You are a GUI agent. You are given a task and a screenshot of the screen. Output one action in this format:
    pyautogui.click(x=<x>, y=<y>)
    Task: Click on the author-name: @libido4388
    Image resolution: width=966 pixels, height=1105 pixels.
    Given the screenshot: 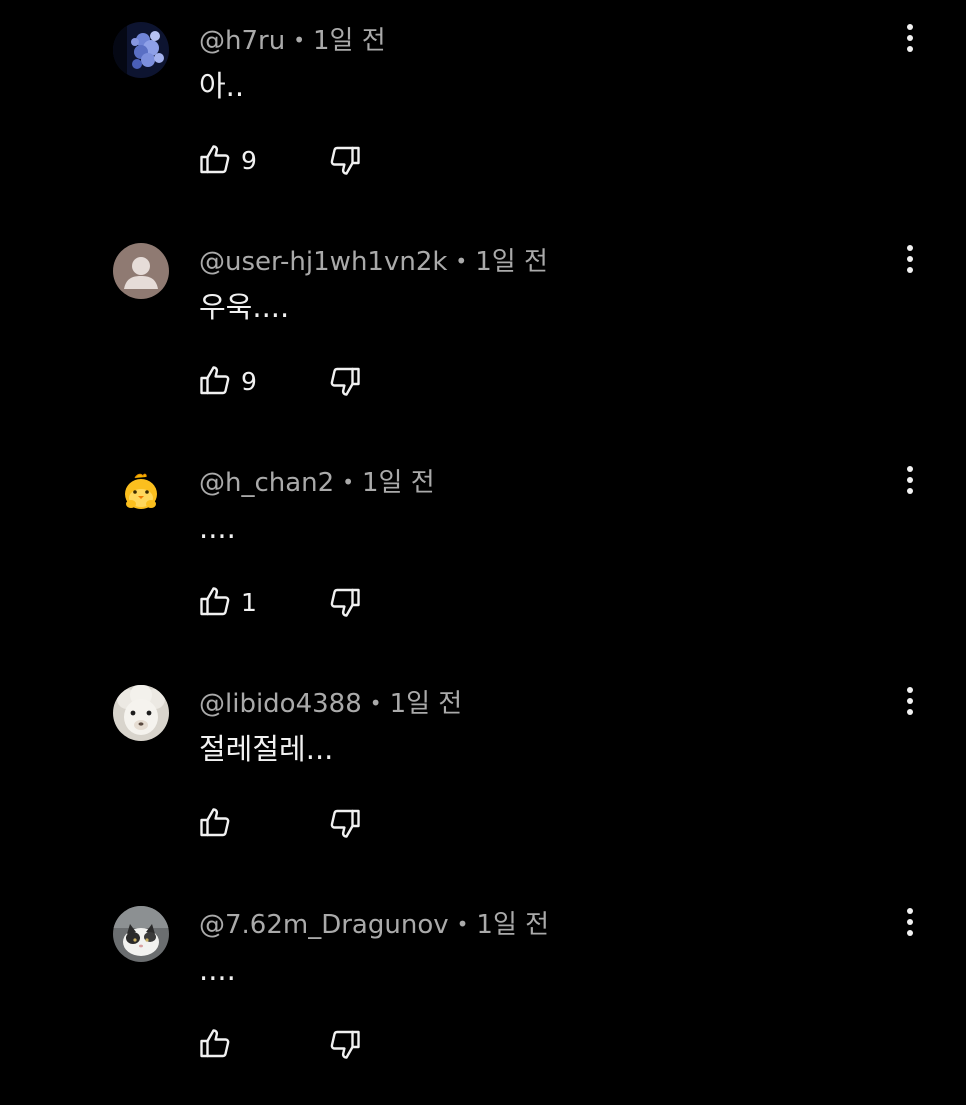 What is the action you would take?
    pyautogui.click(x=280, y=704)
    